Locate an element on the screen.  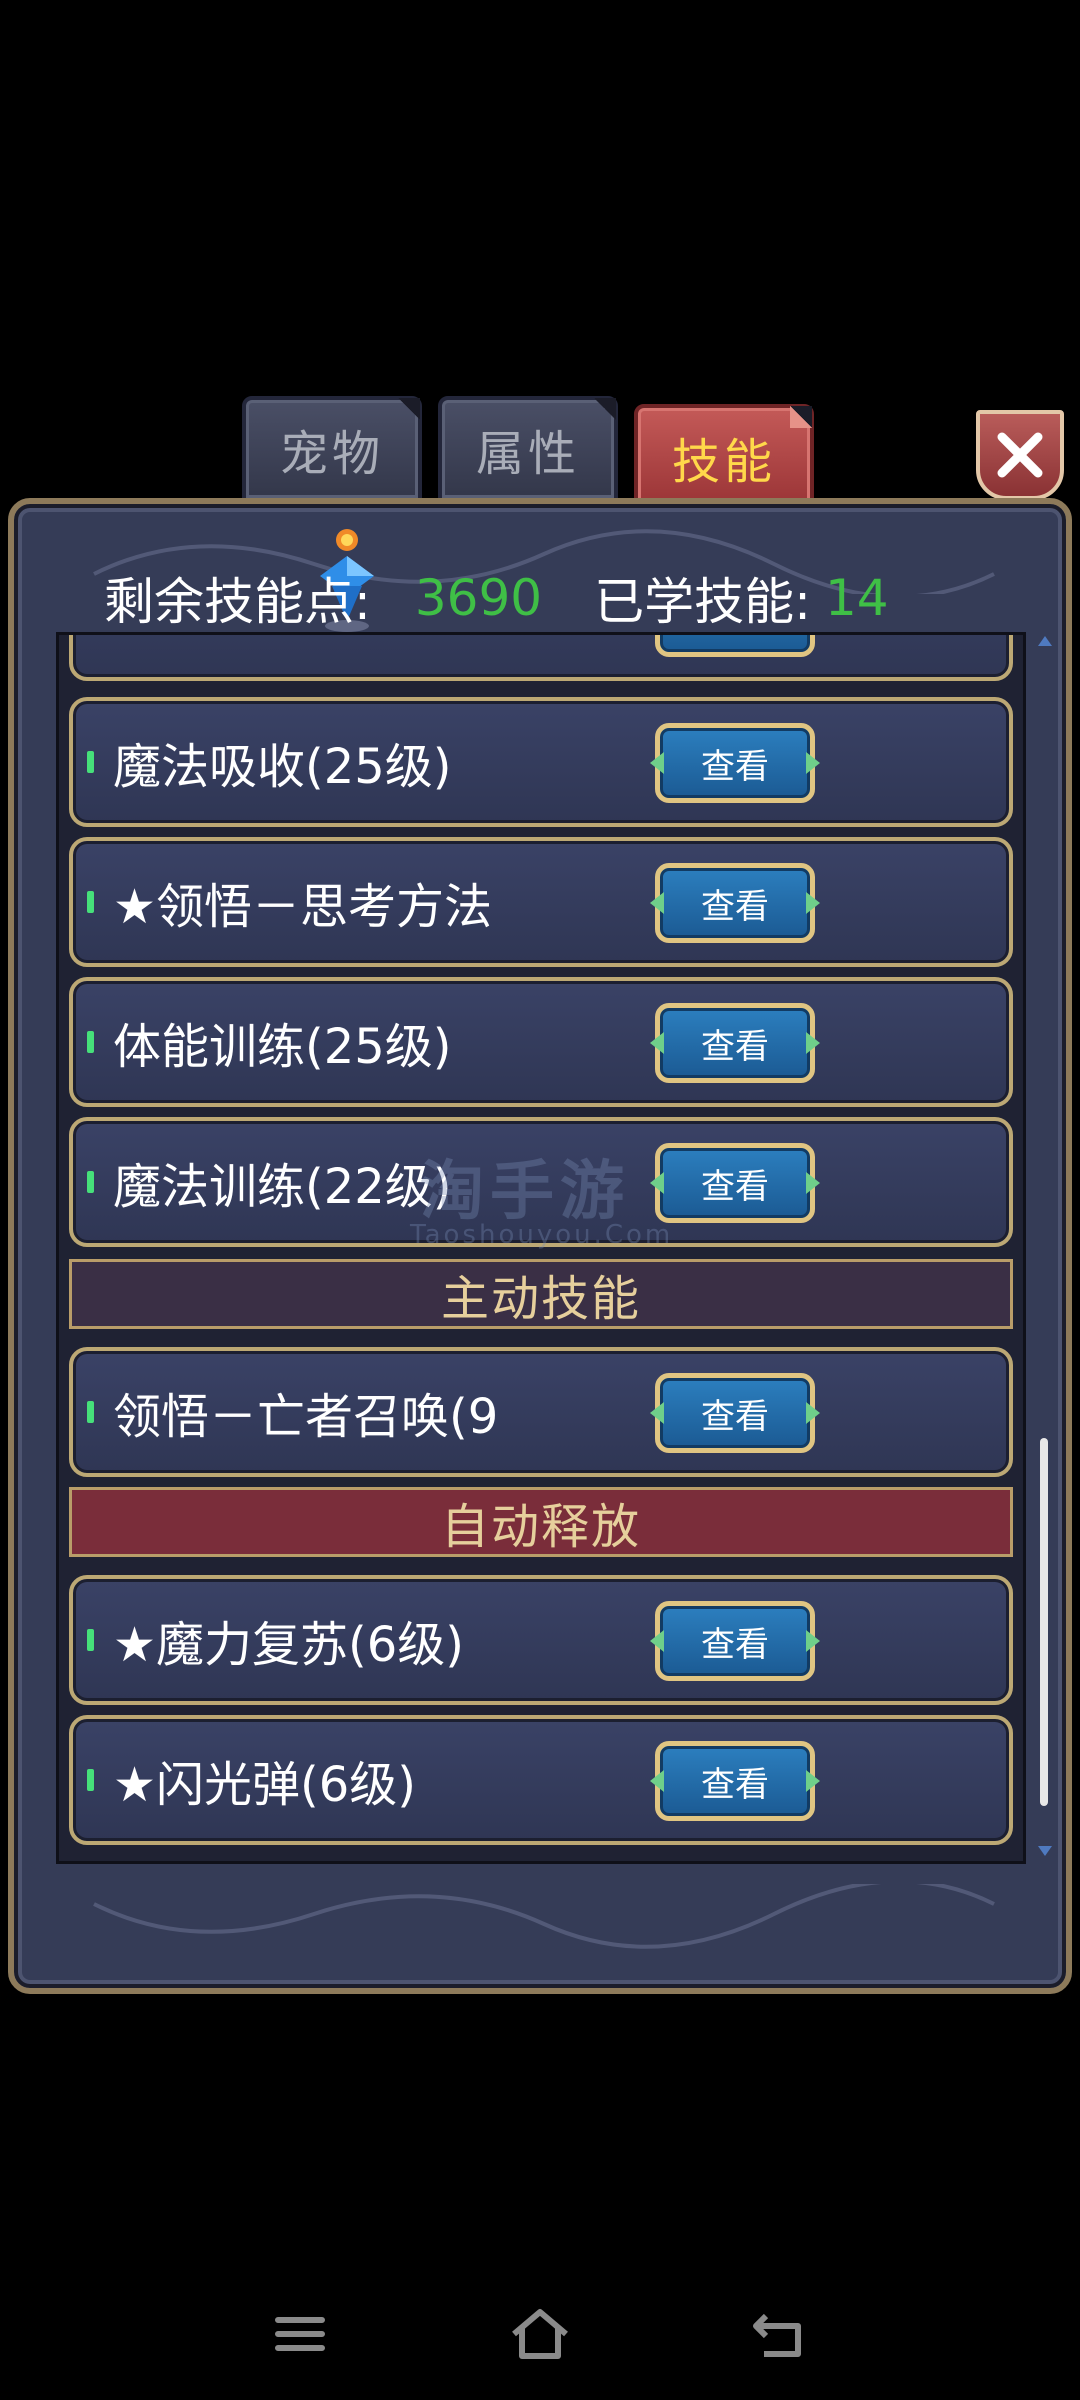
tab-skills-label: 技能 is located at coordinates (723, 462).